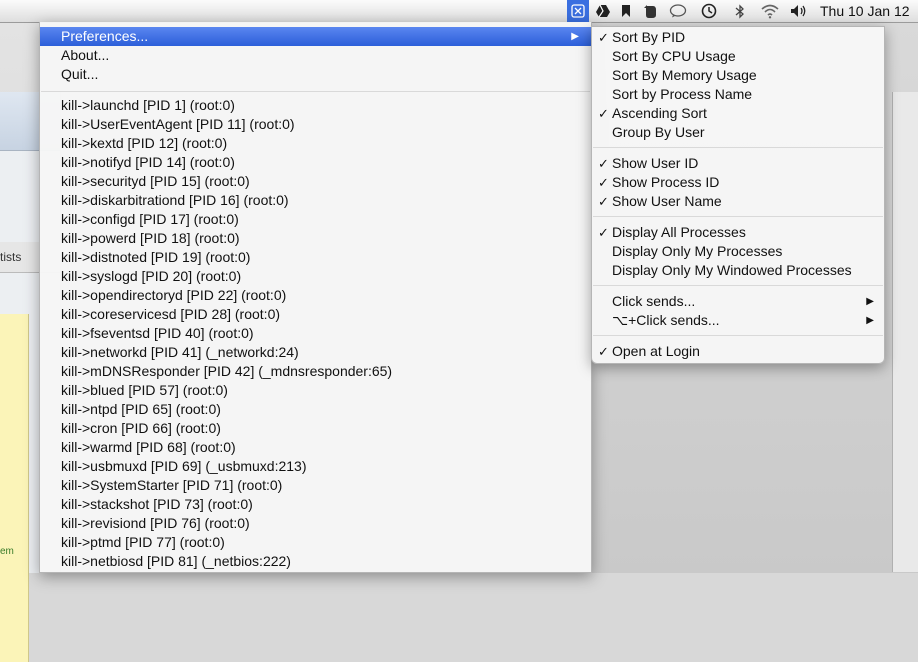 The width and height of the screenshot is (918, 662). What do you see at coordinates (148, 447) in the screenshot?
I see `process-item-label: kill->warmd [PID 68] (root:0)` at bounding box center [148, 447].